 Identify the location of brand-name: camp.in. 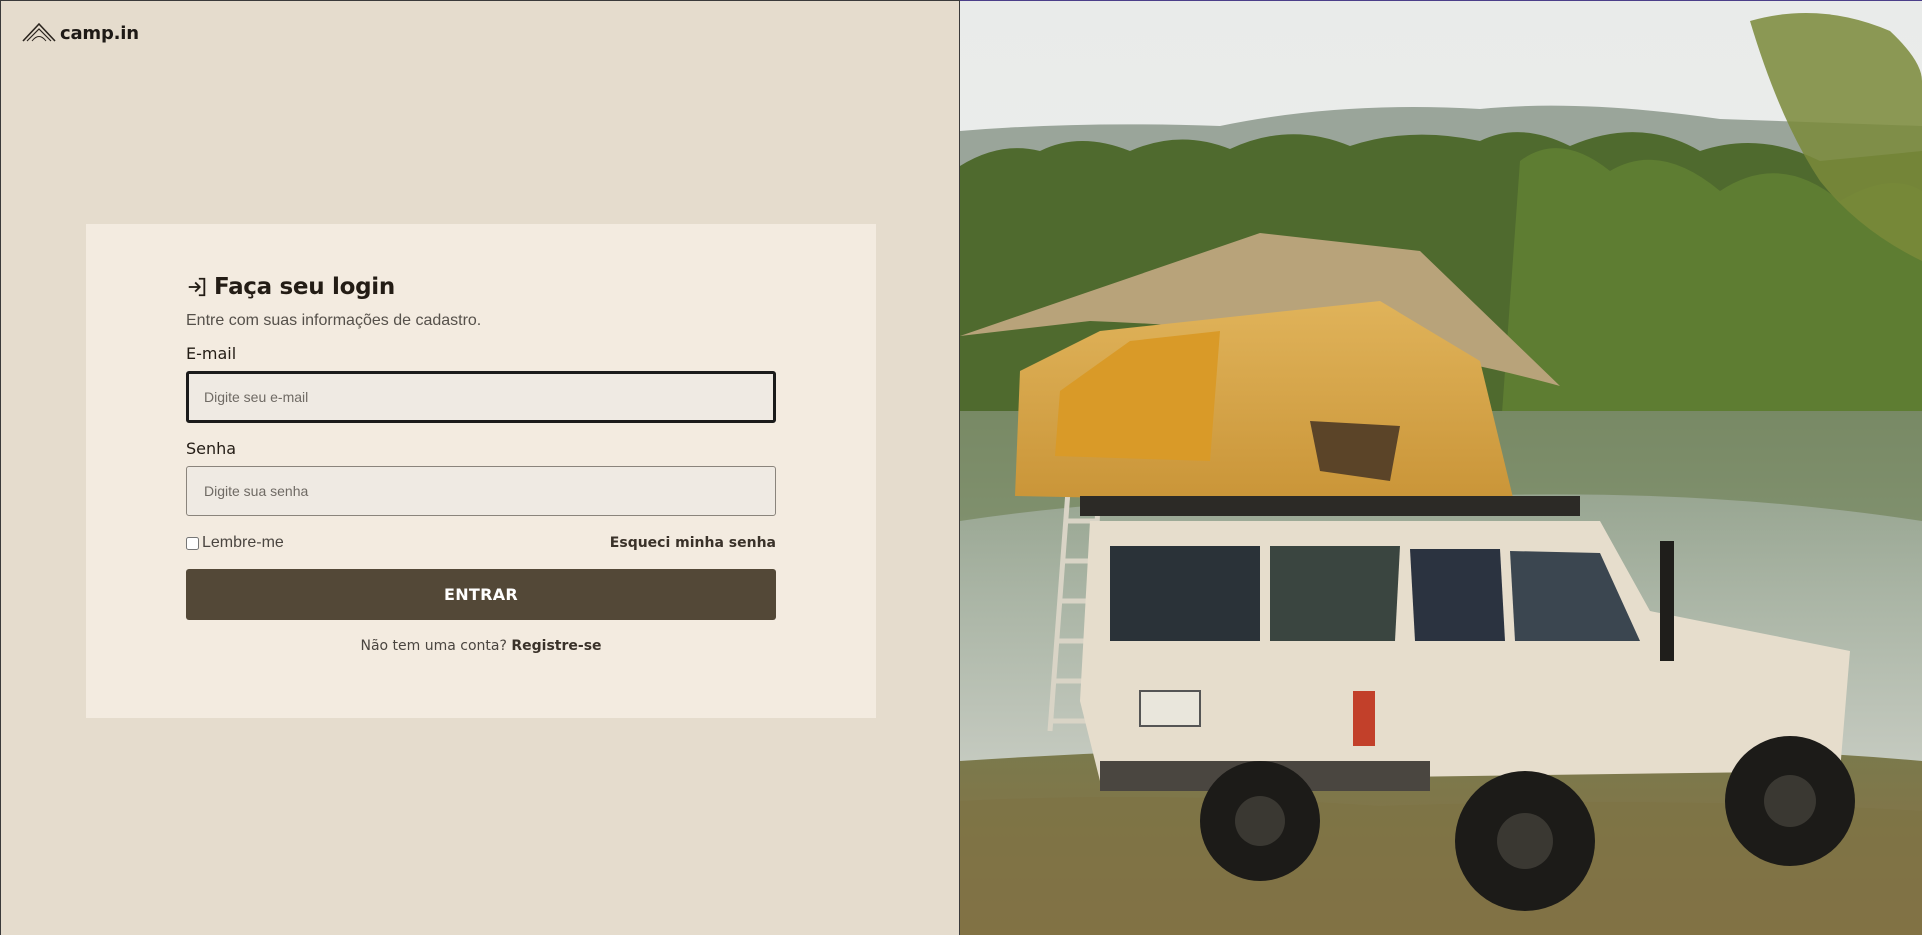
(99, 33).